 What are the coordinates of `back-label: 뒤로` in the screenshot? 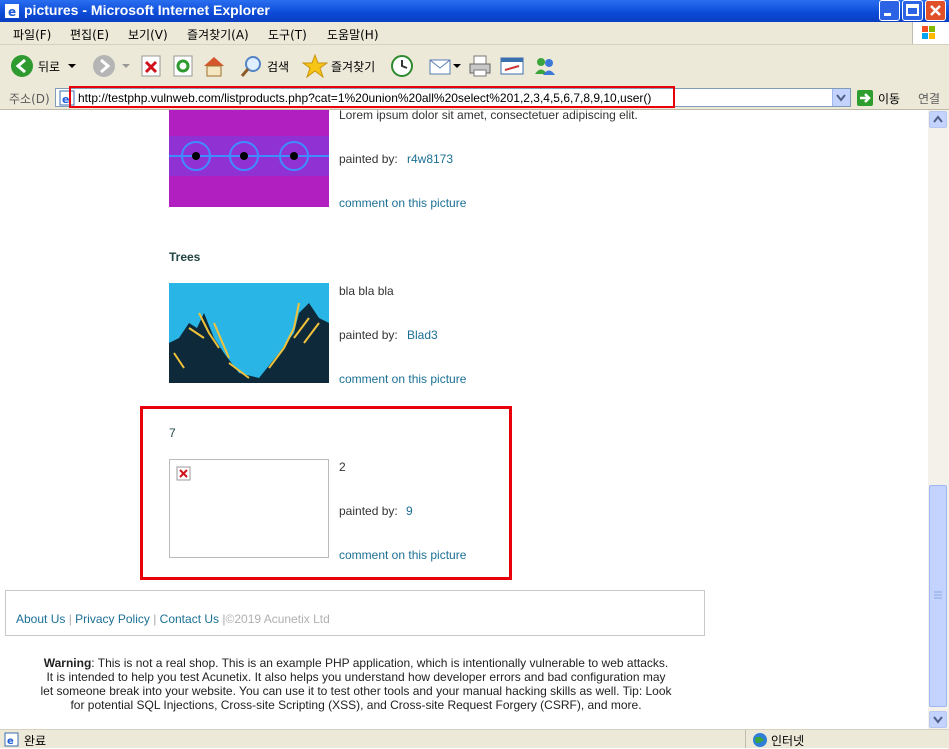 It's located at (49, 66).